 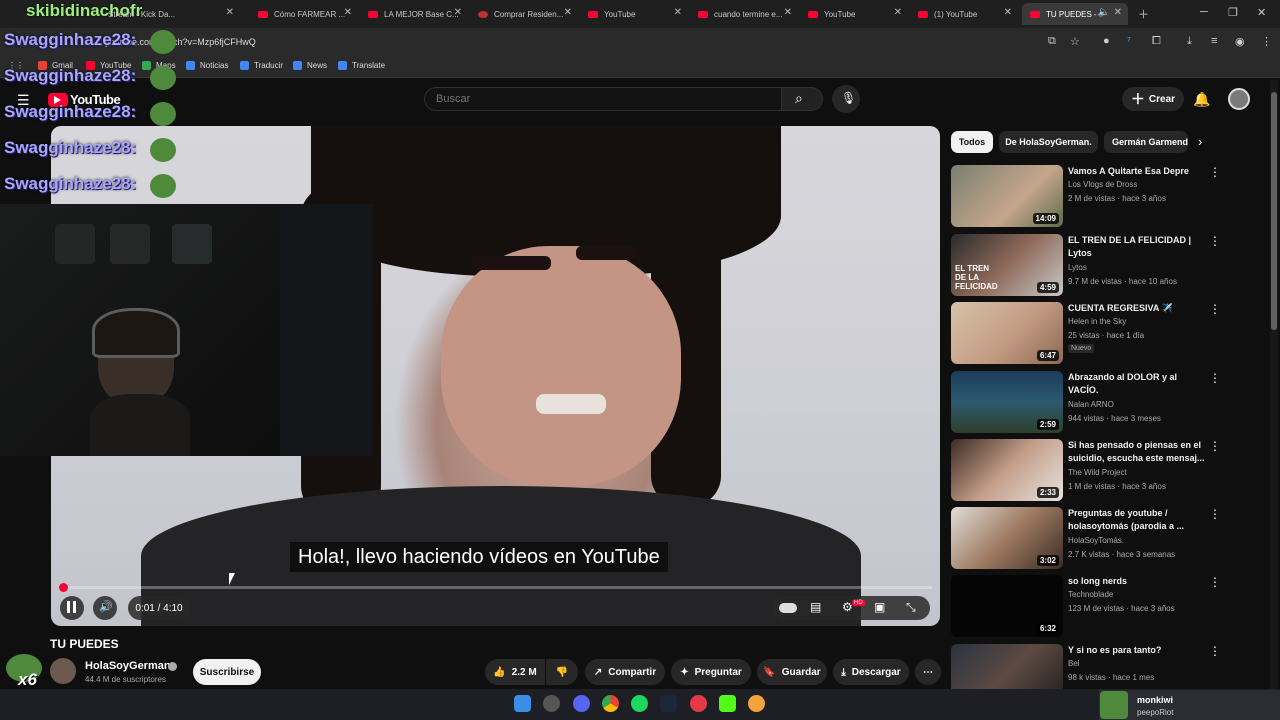 I want to click on extension-icon: ●, so click(x=1106, y=41).